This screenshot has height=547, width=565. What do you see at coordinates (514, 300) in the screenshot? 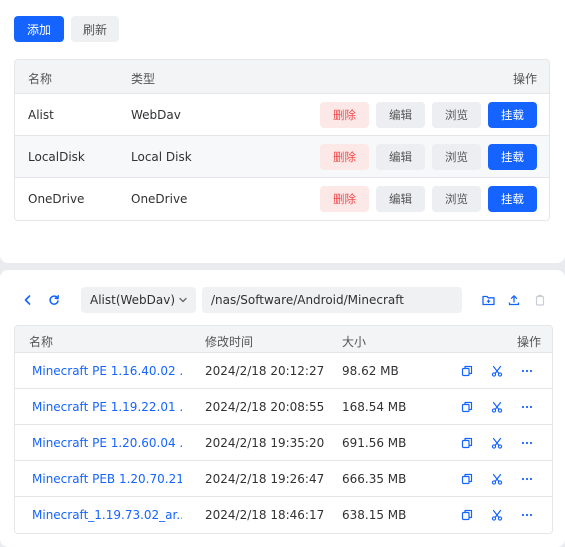
I see `upload-icon` at bounding box center [514, 300].